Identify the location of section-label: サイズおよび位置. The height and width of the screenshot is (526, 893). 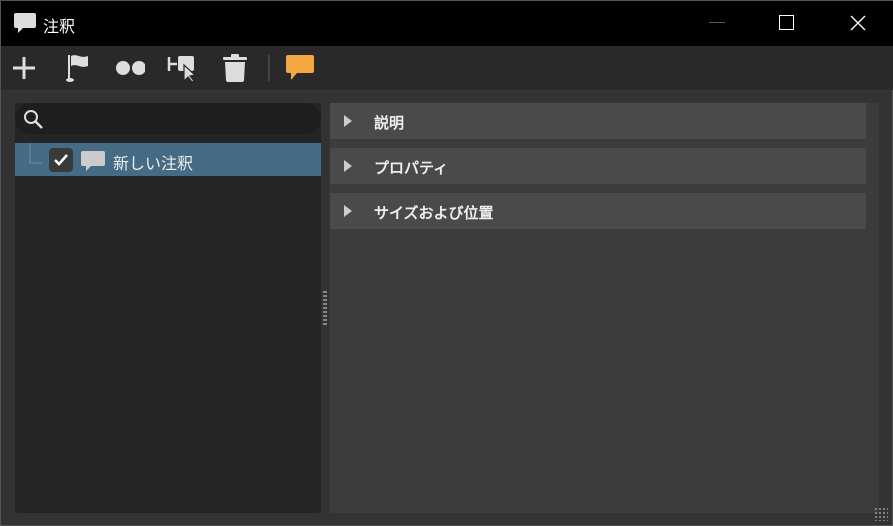
(434, 213).